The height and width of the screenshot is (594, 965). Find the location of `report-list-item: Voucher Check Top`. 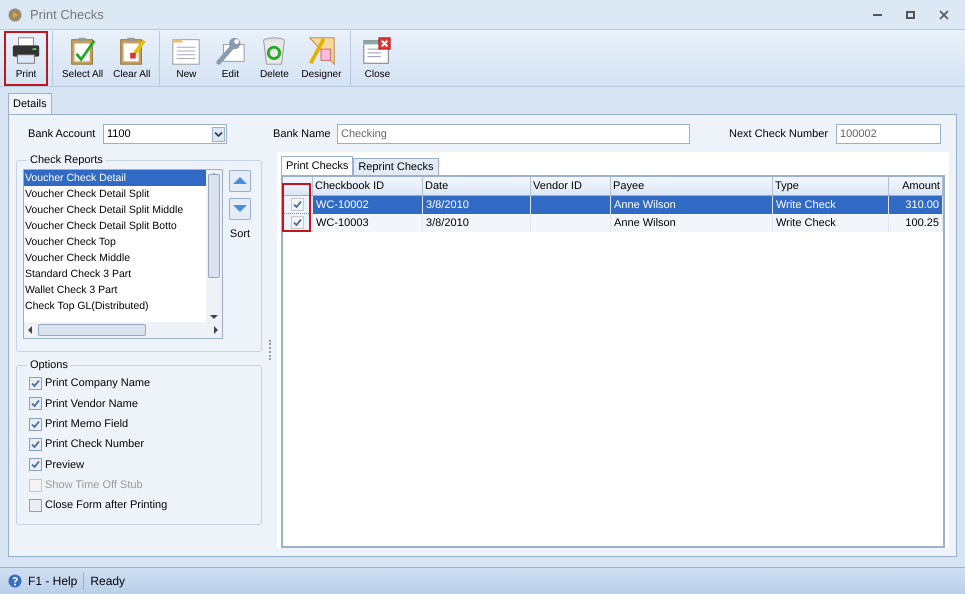

report-list-item: Voucher Check Top is located at coordinates (115, 242).